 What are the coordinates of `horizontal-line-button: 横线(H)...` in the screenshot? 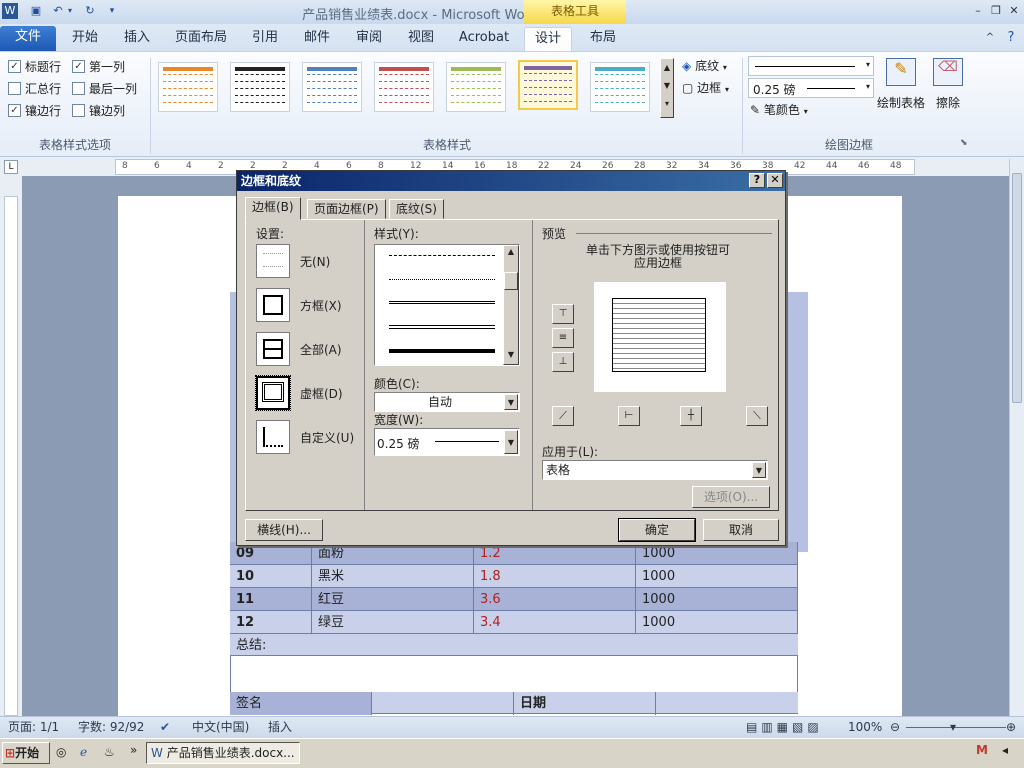 It's located at (284, 530).